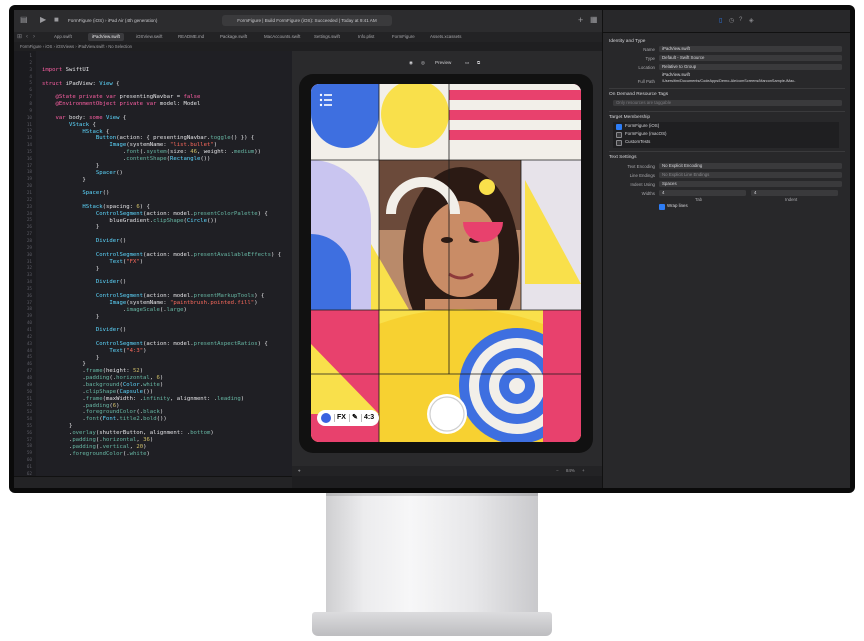 The height and width of the screenshot is (641, 864). What do you see at coordinates (84, 330) in the screenshot?
I see `code-line: Divider()` at bounding box center [84, 330].